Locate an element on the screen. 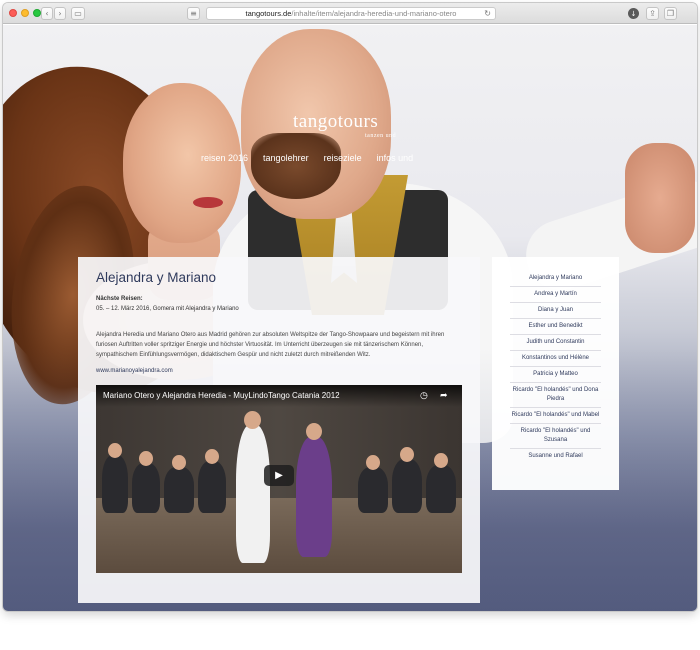 Image resolution: width=700 pixels, height=650 pixels. sidebar-toggle-icon: ▭ is located at coordinates (78, 13).